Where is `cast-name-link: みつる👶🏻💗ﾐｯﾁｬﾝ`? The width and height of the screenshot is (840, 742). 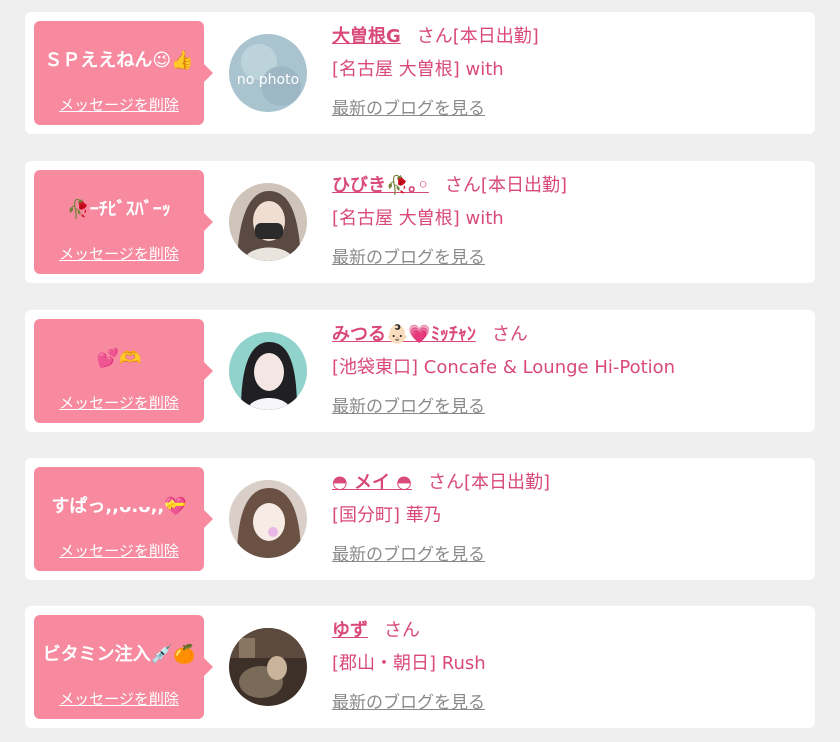 cast-name-link: みつる👶🏻💗ﾐｯﾁｬﾝ is located at coordinates (404, 334).